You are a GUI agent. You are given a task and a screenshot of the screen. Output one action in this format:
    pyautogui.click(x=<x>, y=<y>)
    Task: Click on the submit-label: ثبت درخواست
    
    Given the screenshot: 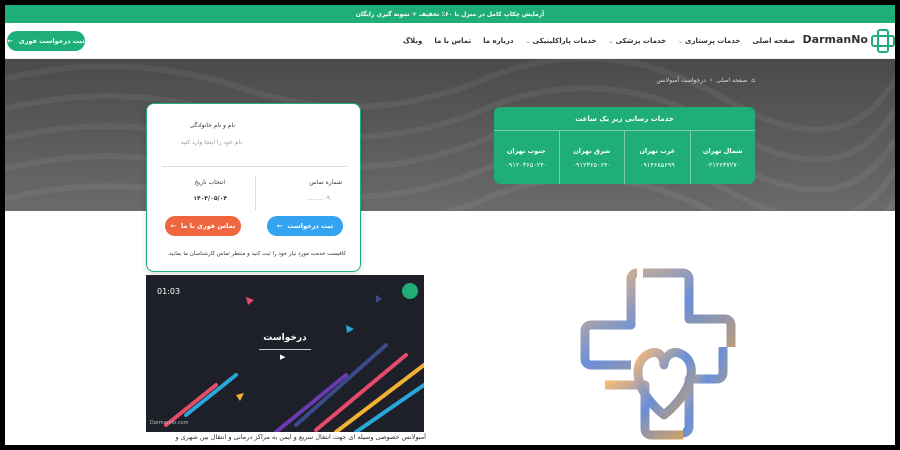 What is the action you would take?
    pyautogui.click(x=310, y=226)
    